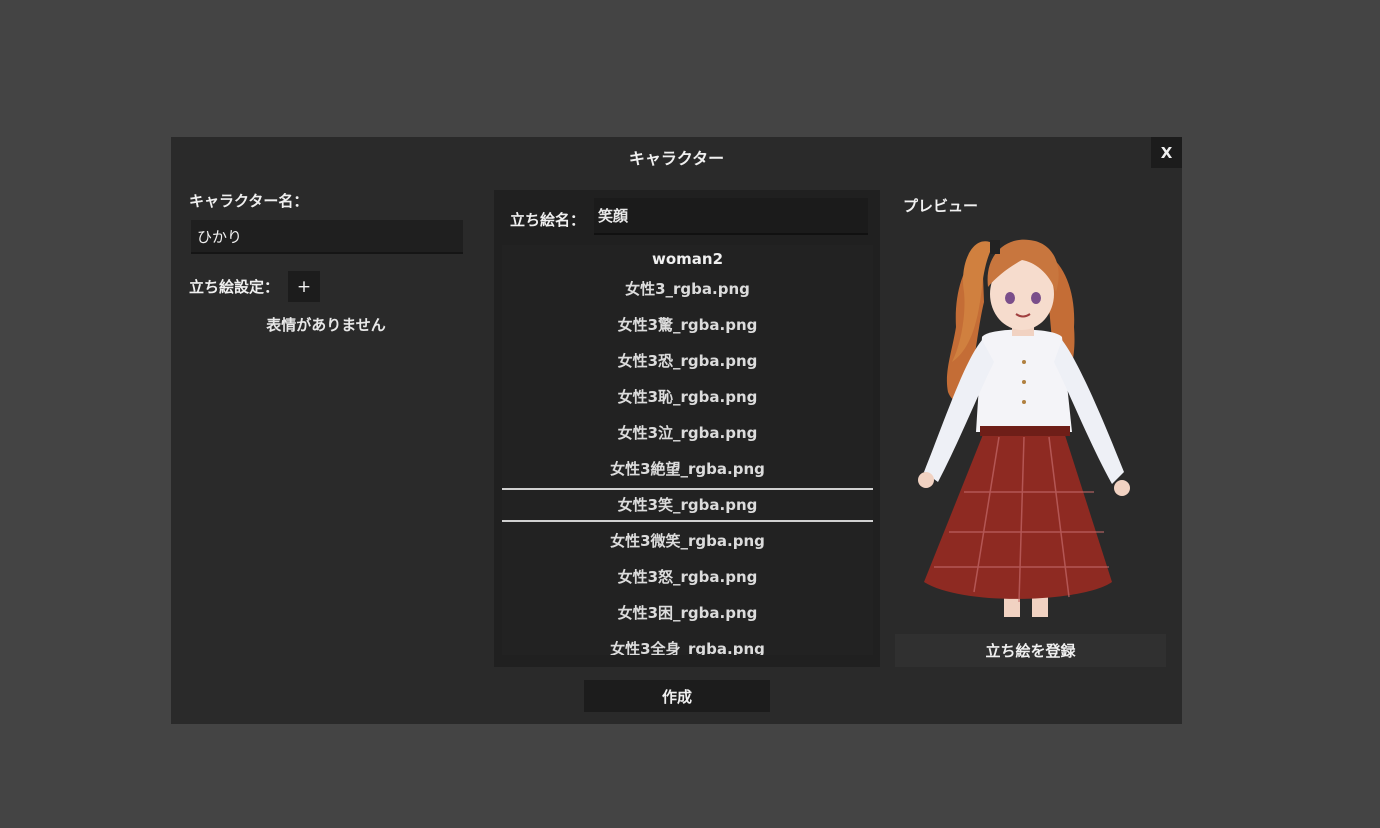  I want to click on file-list-item: 女性3微笑_rgba.png, so click(687, 541).